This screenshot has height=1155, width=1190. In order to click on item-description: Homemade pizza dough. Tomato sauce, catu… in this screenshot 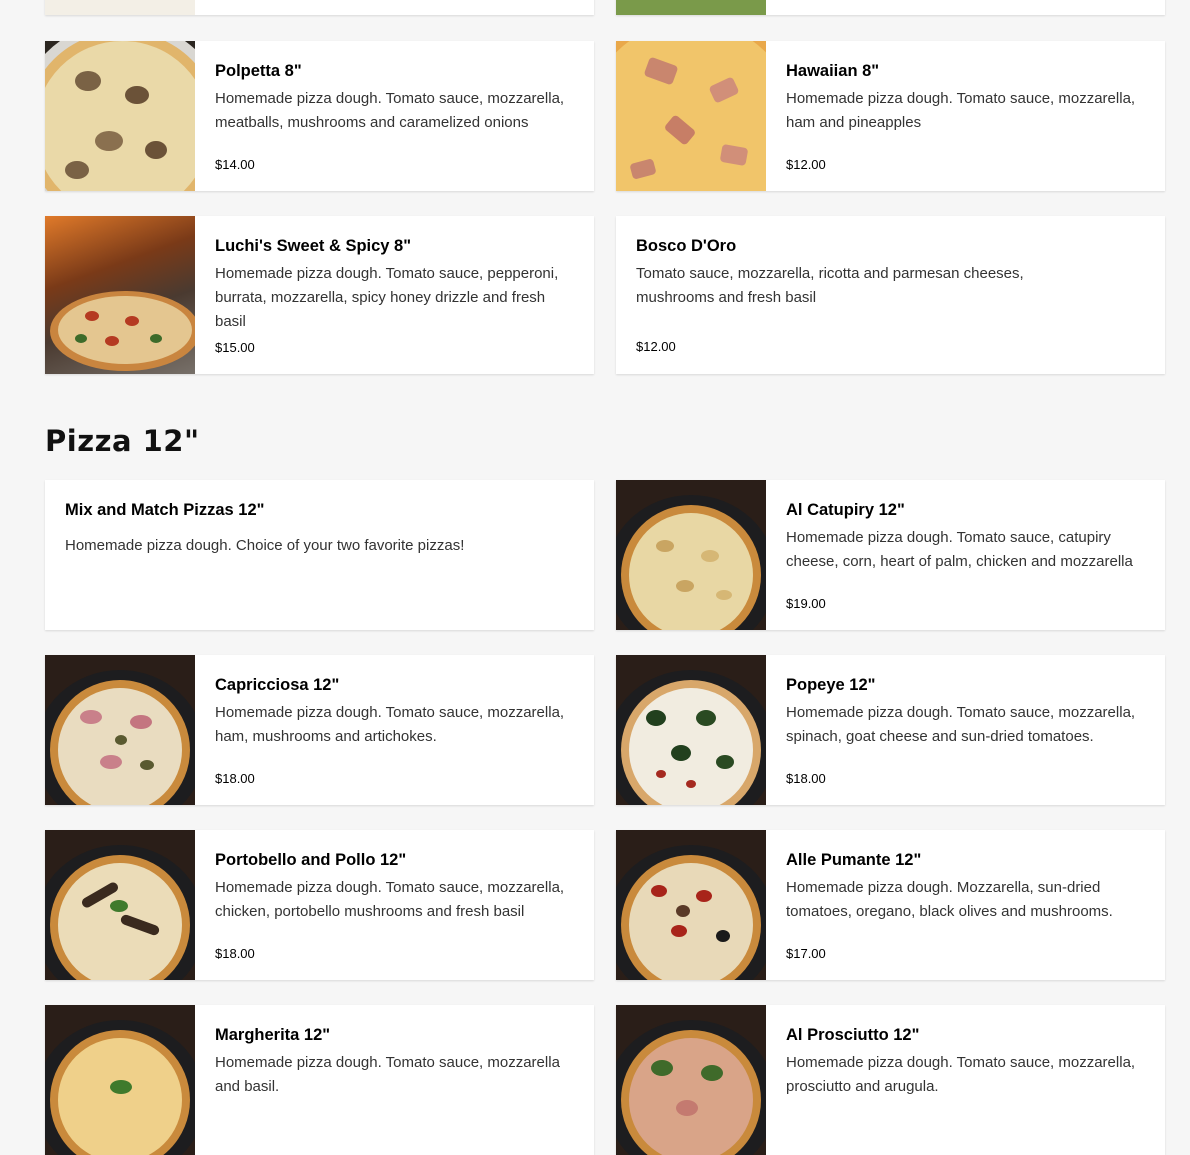, I will do `click(959, 549)`.